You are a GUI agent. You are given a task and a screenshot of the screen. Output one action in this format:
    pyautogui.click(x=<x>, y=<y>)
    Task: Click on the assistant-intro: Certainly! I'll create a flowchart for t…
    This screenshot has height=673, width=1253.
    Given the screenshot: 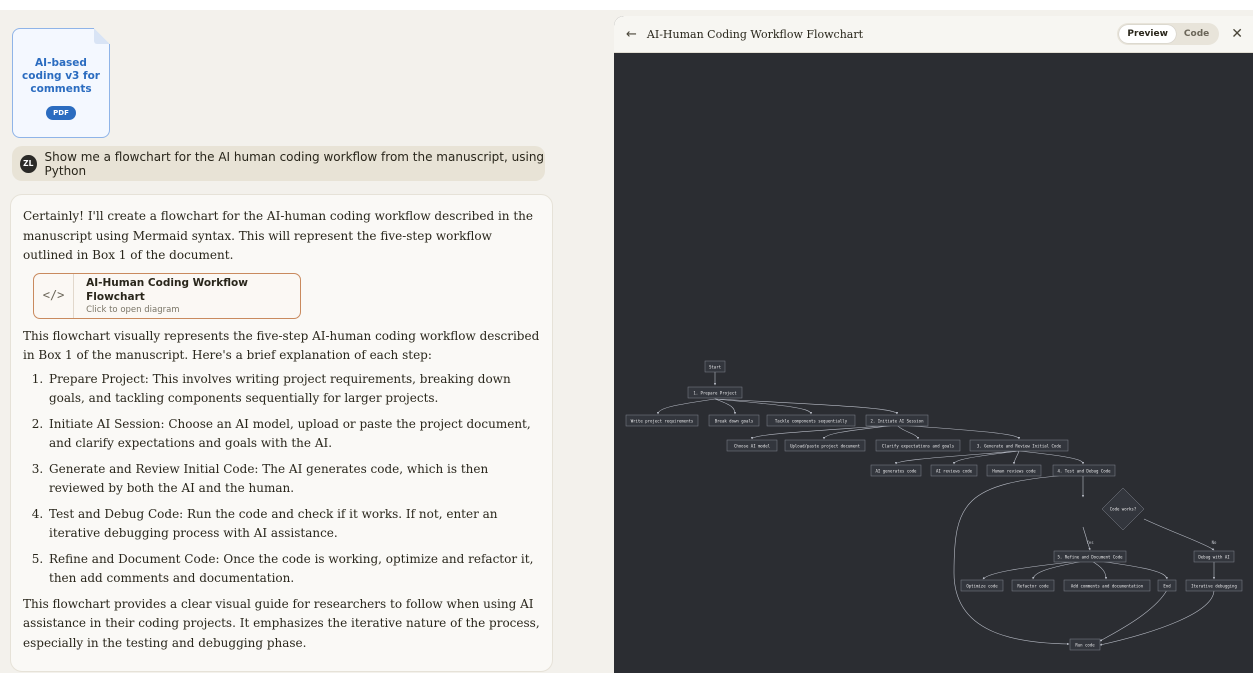 What is the action you would take?
    pyautogui.click(x=278, y=235)
    